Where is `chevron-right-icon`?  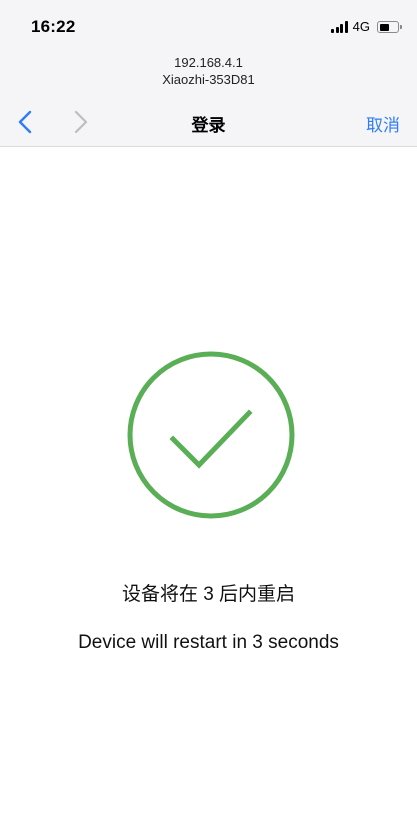 chevron-right-icon is located at coordinates (81, 122).